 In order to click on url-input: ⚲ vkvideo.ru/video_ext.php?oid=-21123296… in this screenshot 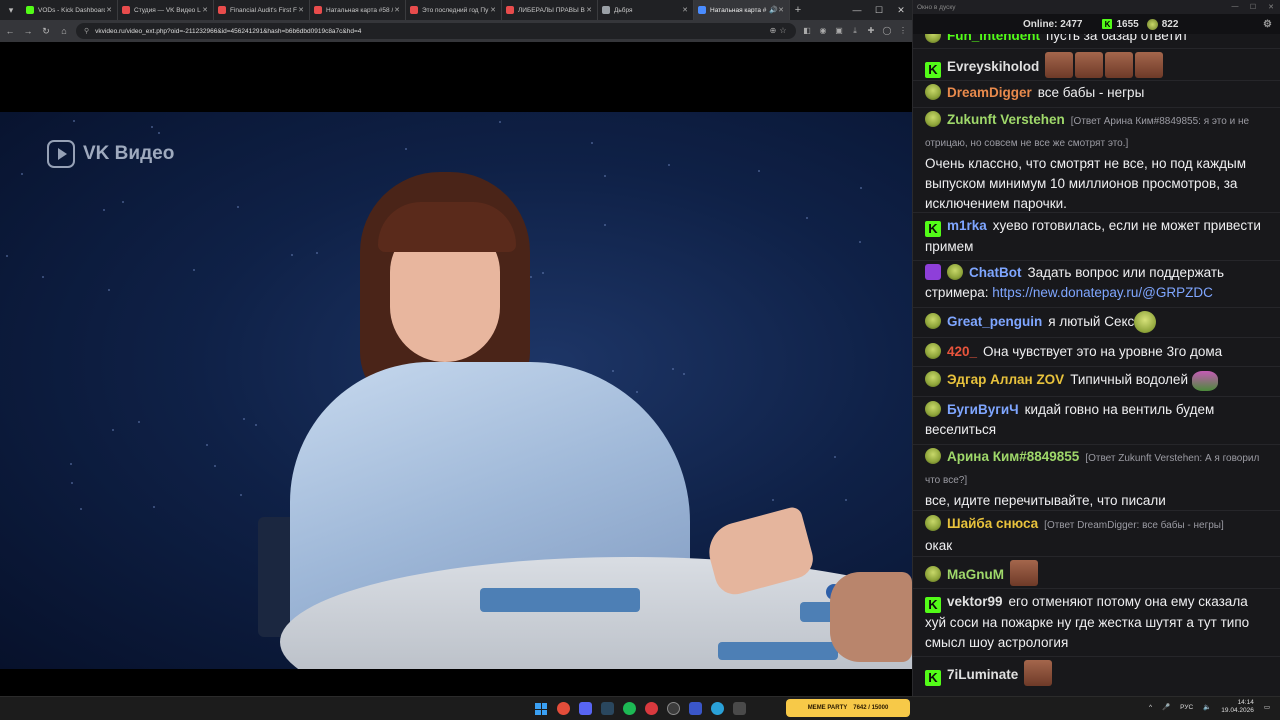, I will do `click(436, 31)`.